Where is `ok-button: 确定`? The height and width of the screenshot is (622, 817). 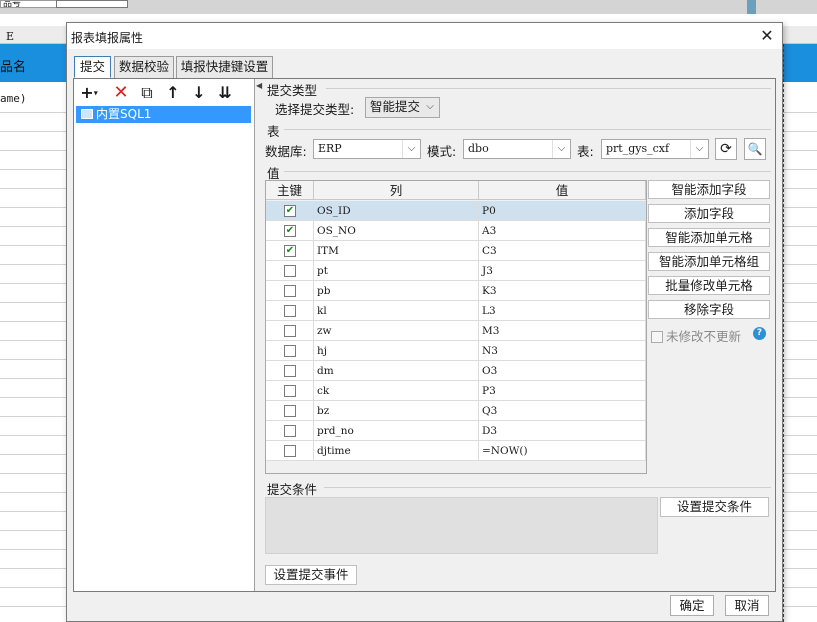 ok-button: 确定 is located at coordinates (692, 605).